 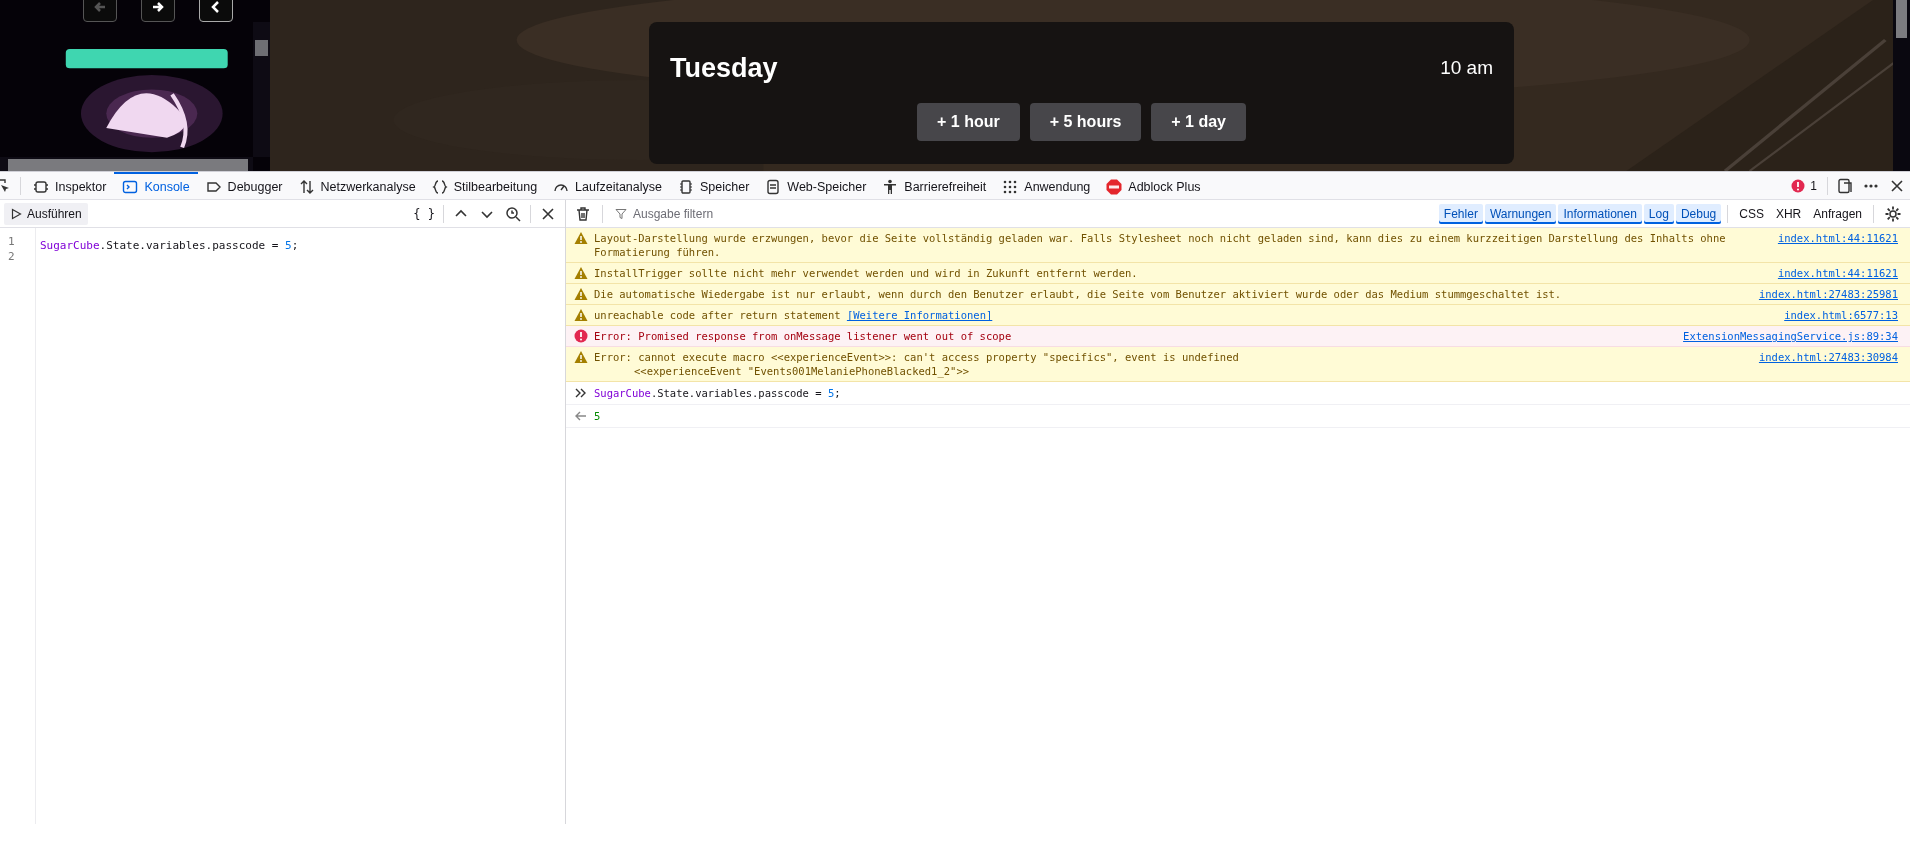 What do you see at coordinates (1460, 213) in the screenshot?
I see `level-filter-button: Fehler` at bounding box center [1460, 213].